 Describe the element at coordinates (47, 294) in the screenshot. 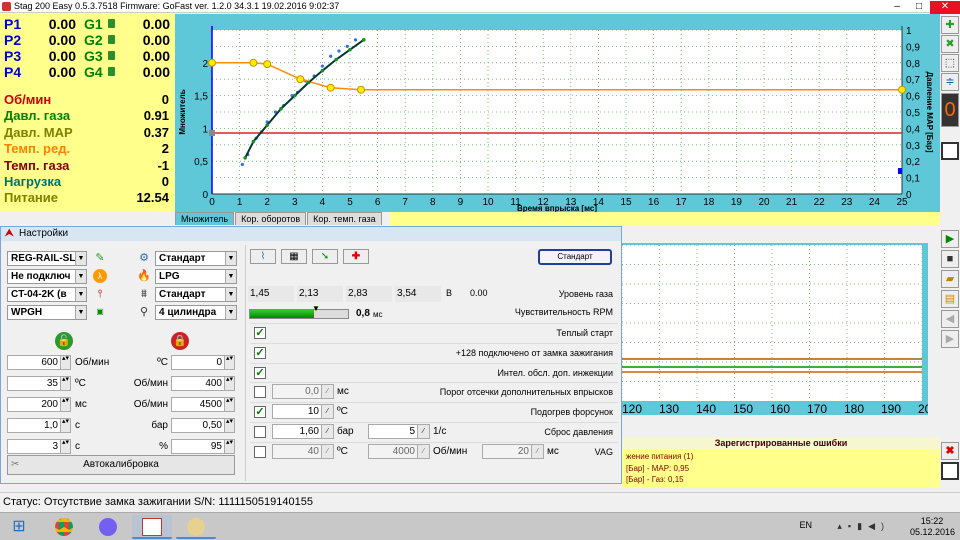

I see `temp-sensor-select: CT-04-2K (в ▼` at that location.